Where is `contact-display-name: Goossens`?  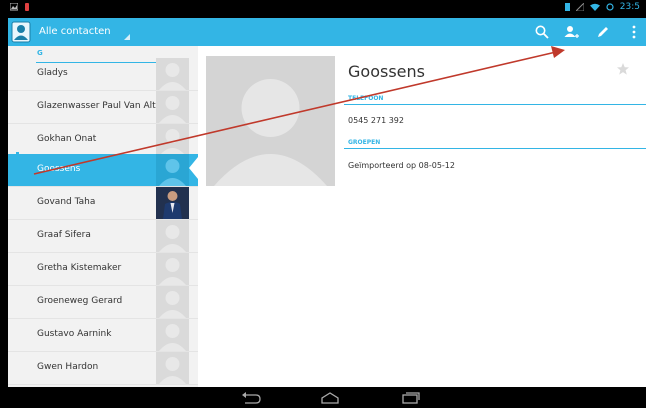 contact-display-name: Goossens is located at coordinates (386, 71).